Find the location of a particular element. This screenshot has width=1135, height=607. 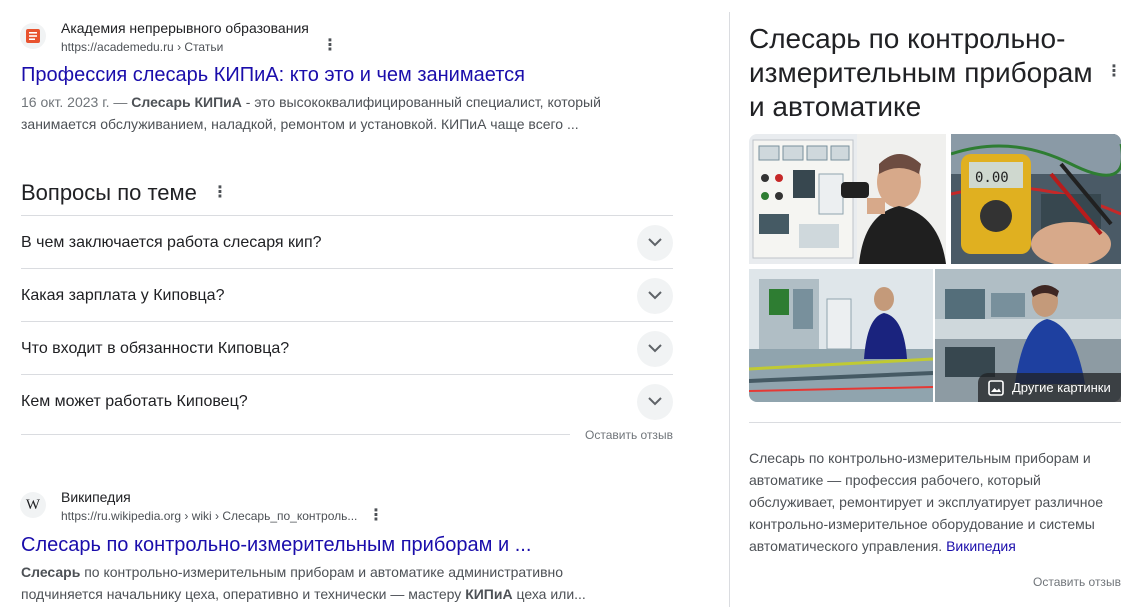

paa-question-2: Какая зарплата у Киповца? is located at coordinates (347, 295).